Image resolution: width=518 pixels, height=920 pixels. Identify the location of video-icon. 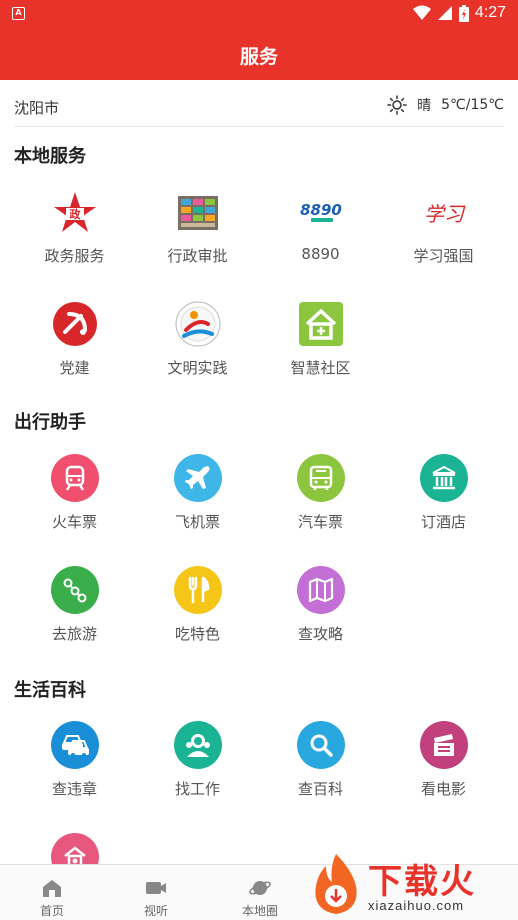
(156, 888).